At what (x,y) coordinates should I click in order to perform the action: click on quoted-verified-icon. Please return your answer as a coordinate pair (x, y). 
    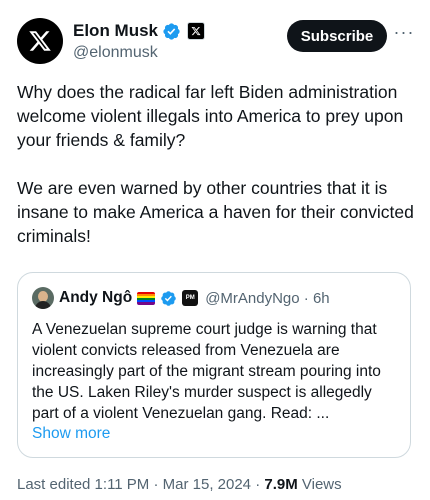
    Looking at the image, I should click on (168, 298).